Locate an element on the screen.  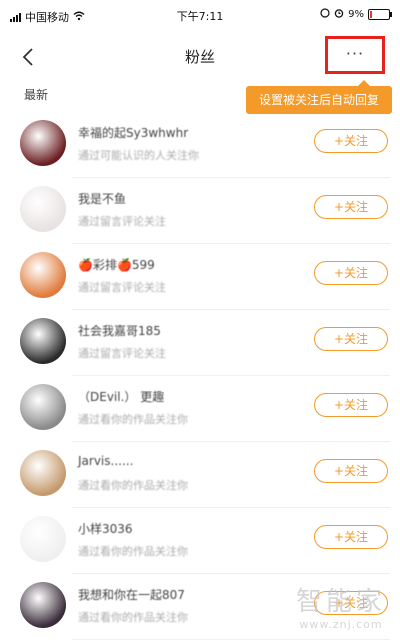
fan-row: 小样3036 通过看你的作品关注你 +关注 is located at coordinates (200, 541).